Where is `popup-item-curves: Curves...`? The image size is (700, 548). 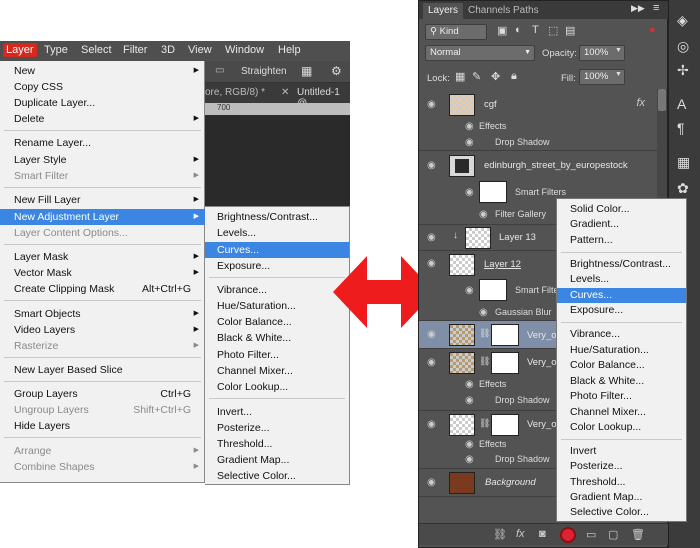
popup-item-curves: Curves... is located at coordinates (621, 295).